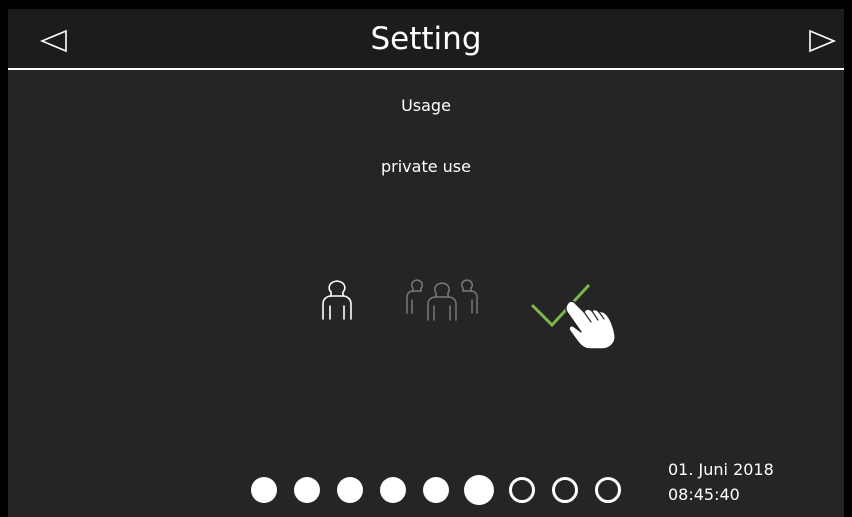 The width and height of the screenshot is (852, 517). I want to click on single-person-icon, so click(337, 300).